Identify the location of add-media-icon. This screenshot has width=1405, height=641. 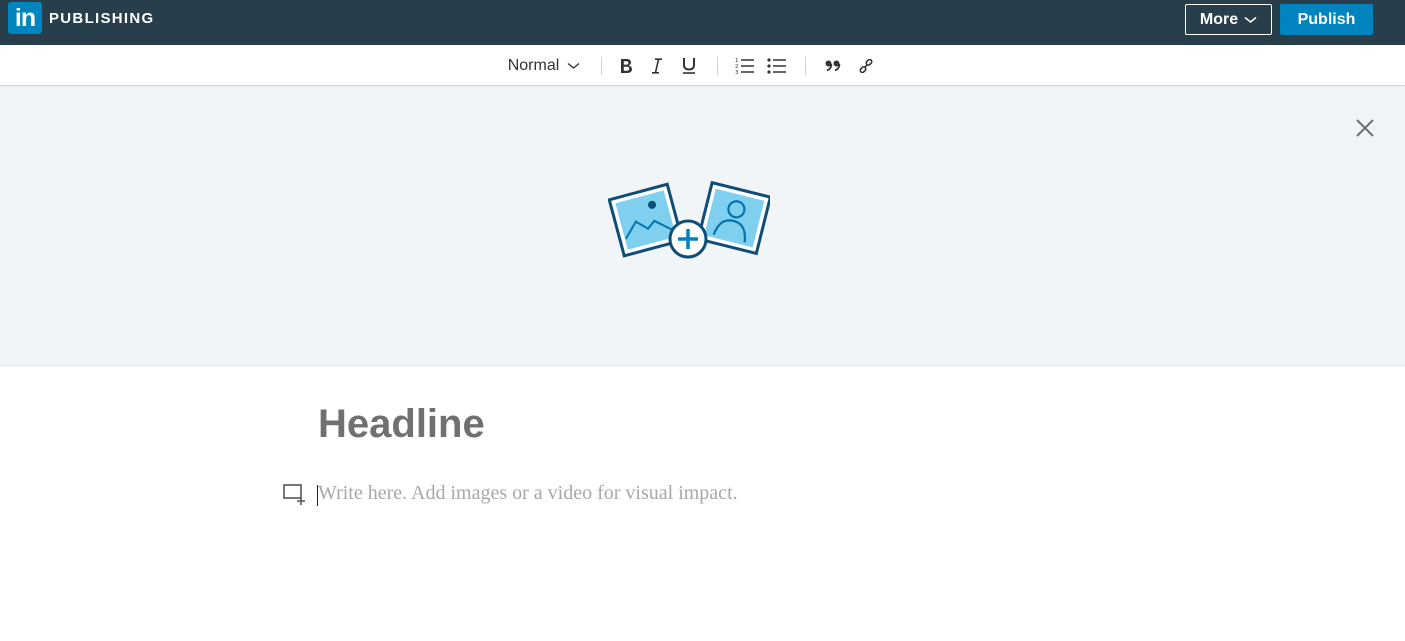
(294, 494).